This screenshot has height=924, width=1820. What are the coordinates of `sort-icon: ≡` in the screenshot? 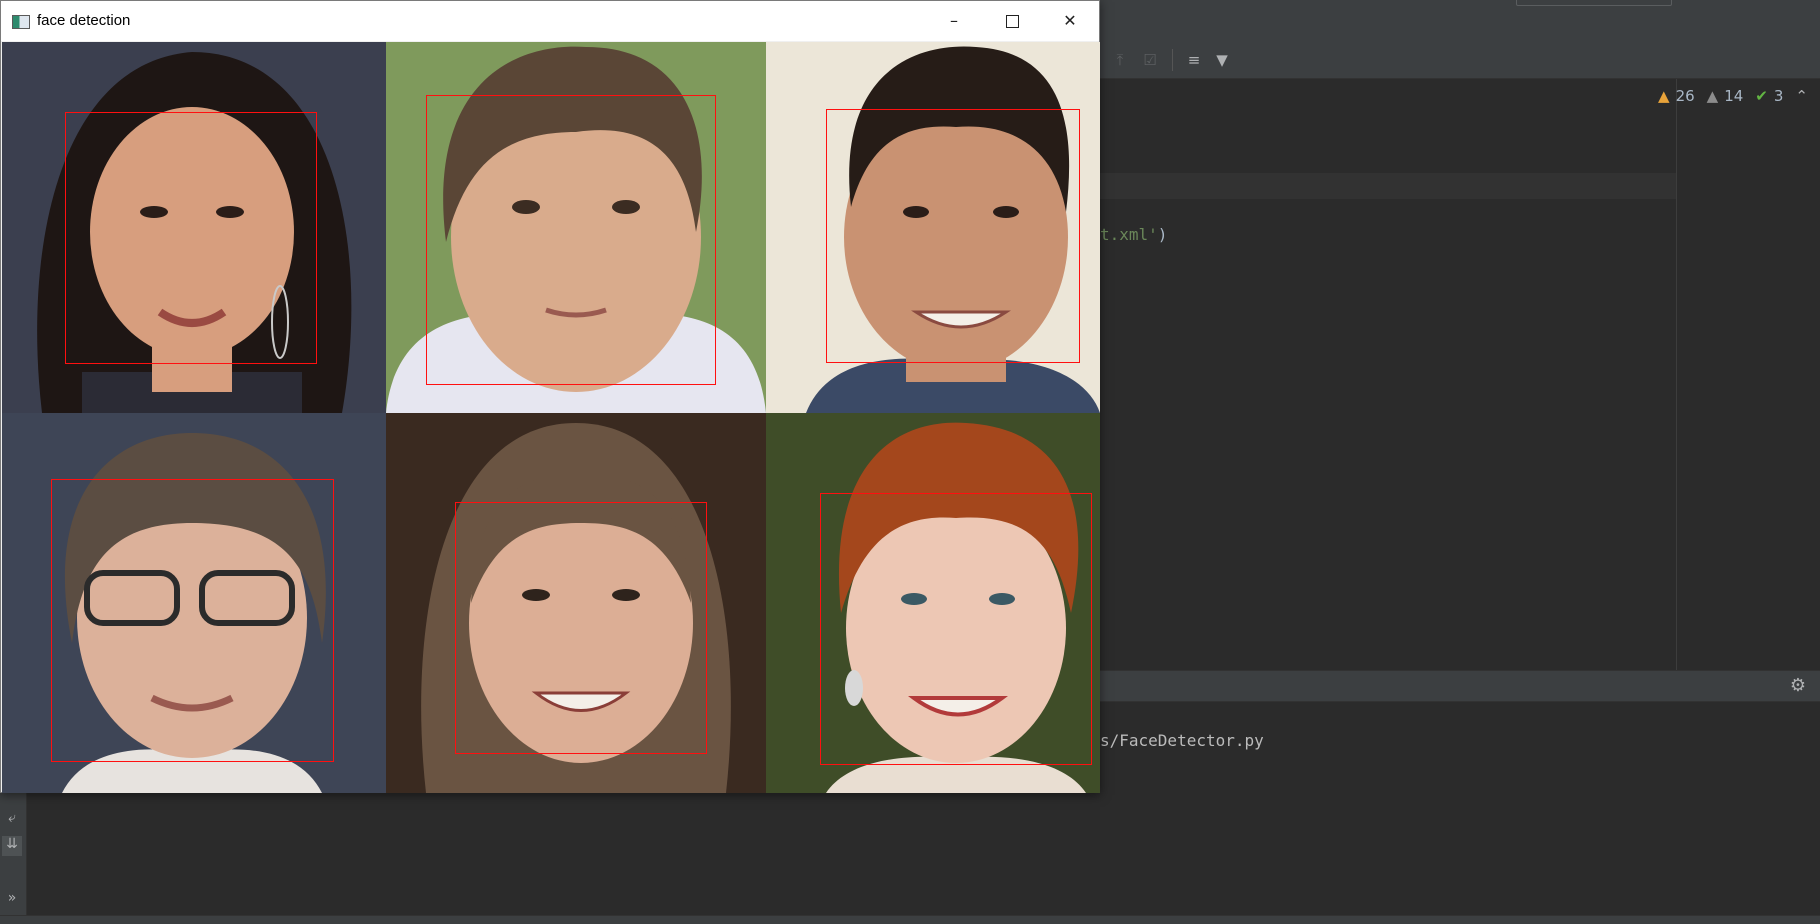 It's located at (1194, 60).